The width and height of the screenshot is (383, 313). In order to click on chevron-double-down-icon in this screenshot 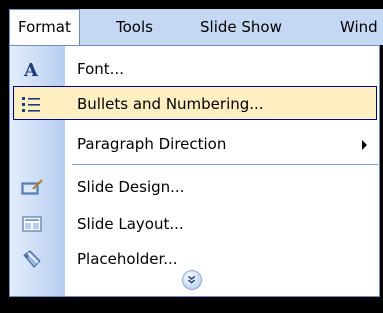, I will do `click(191, 279)`.